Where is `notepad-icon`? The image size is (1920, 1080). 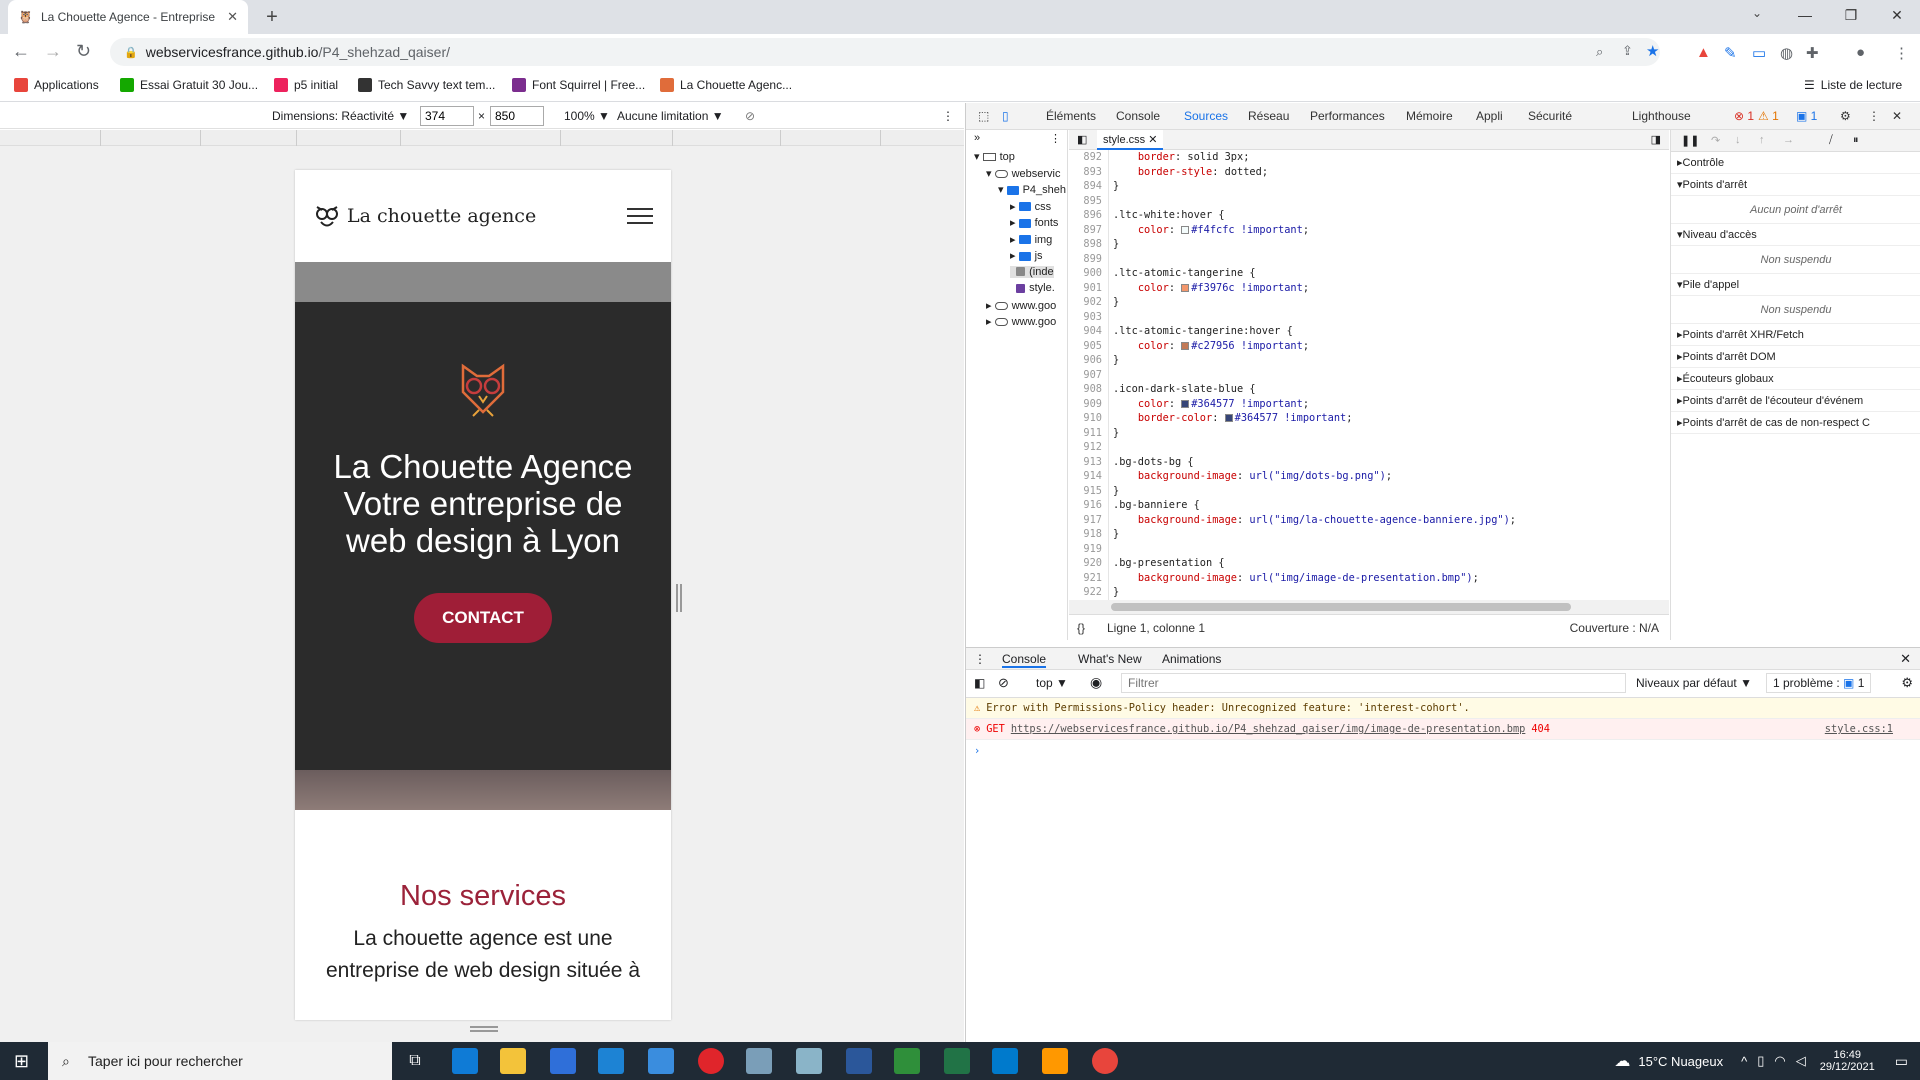
notepad-icon is located at coordinates (809, 1061).